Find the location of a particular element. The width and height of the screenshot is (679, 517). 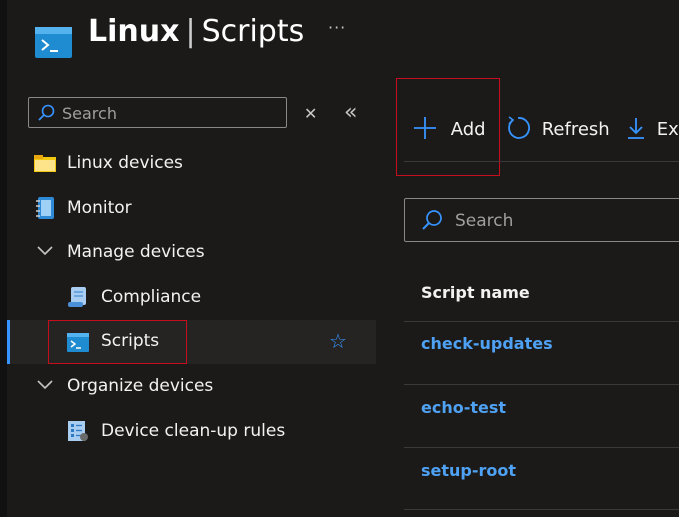

sidebar-item-linux-devices: Linux devices is located at coordinates (191, 164).